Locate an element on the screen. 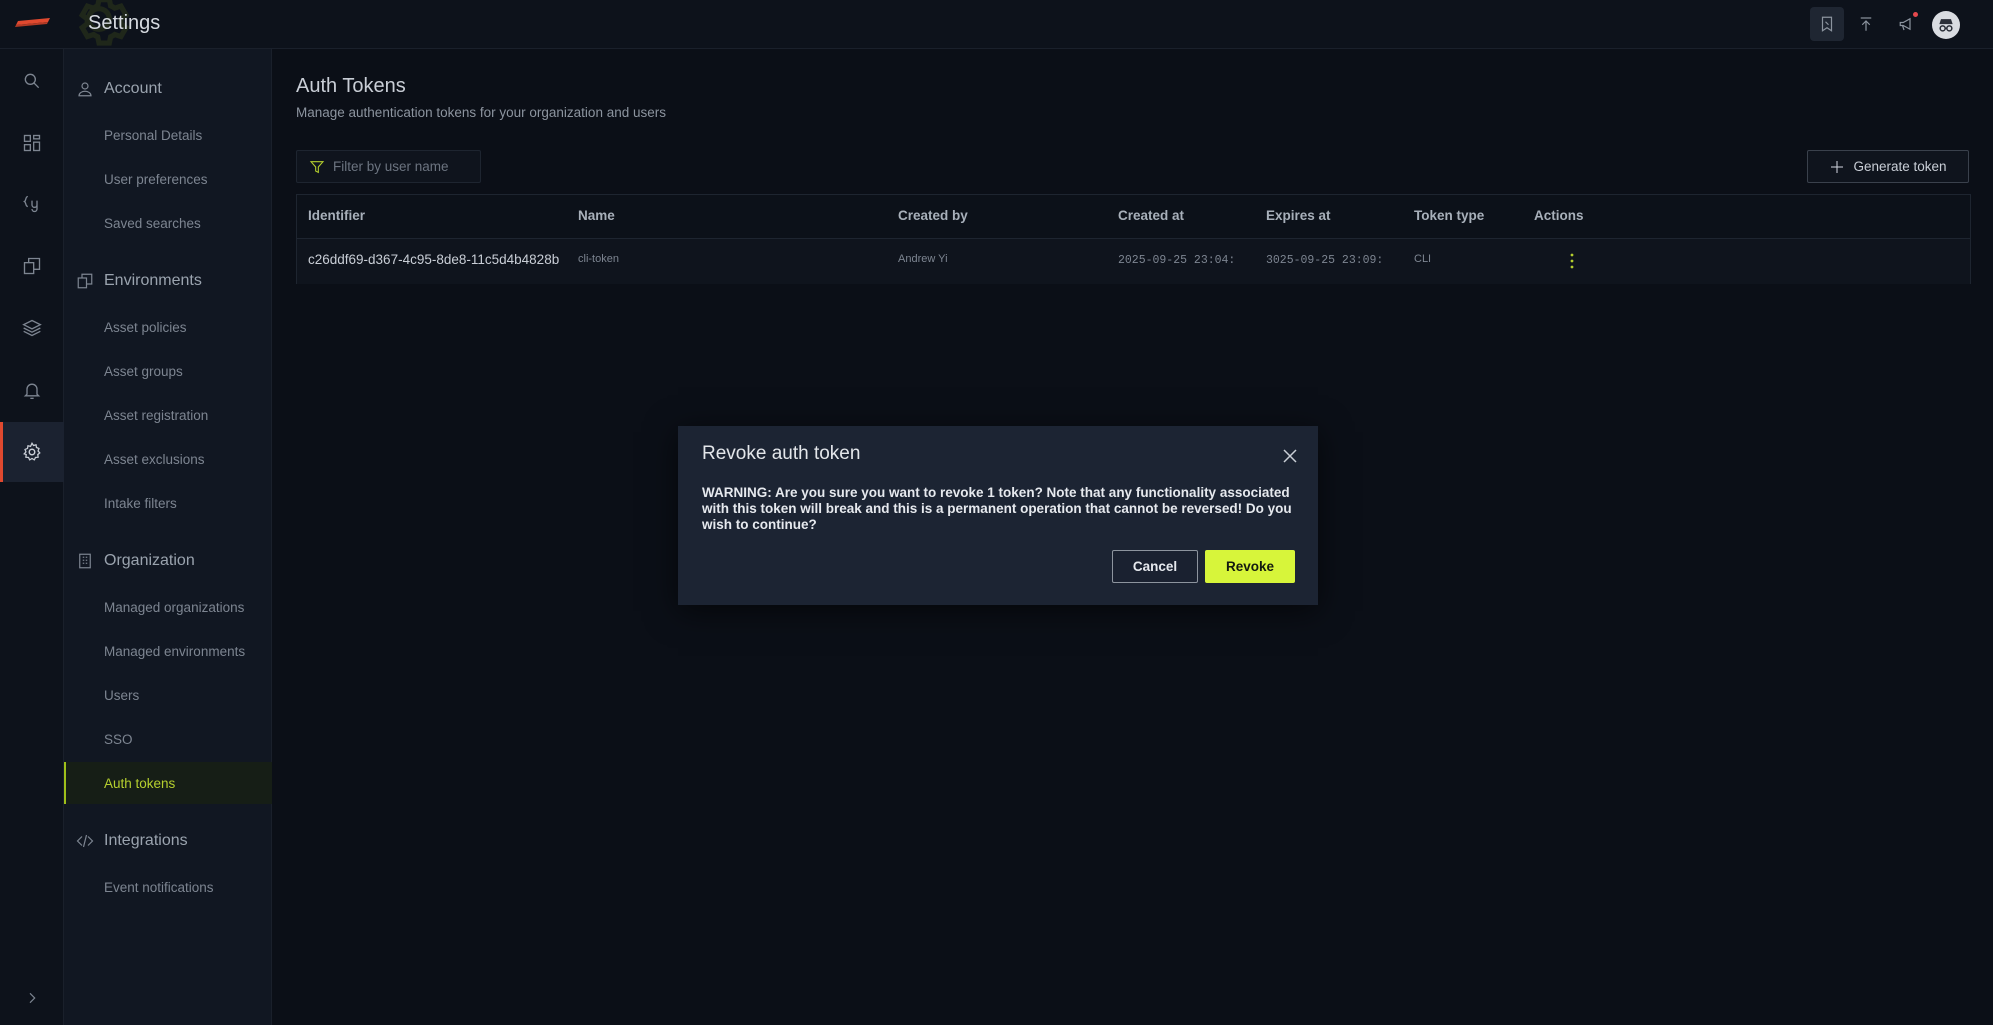  upload-icon is located at coordinates (1866, 24).